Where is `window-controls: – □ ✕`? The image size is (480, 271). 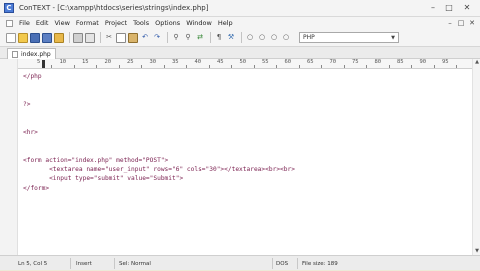
window-controls: – □ ✕ is located at coordinates (451, 7).